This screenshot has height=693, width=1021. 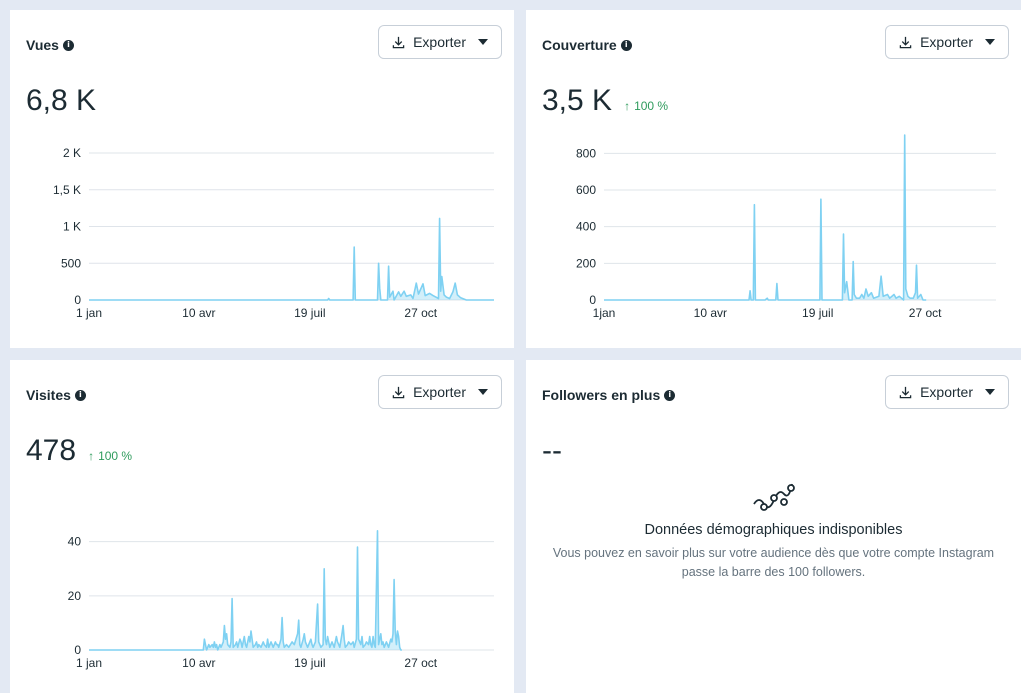 I want to click on metric-value: --, so click(x=552, y=450).